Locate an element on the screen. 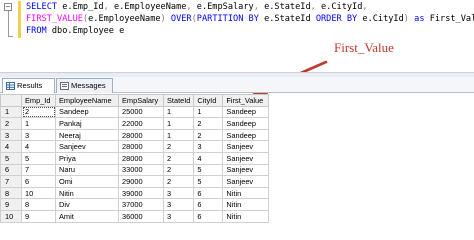 The image size is (474, 240). table-row: 8 10 Nitin 39000 3 6 Nitin is located at coordinates (135, 193).